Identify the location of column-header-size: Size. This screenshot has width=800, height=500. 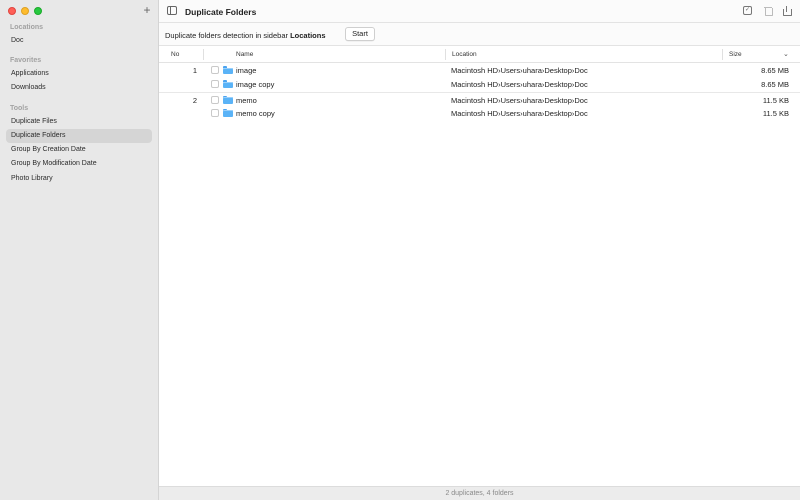
(735, 54).